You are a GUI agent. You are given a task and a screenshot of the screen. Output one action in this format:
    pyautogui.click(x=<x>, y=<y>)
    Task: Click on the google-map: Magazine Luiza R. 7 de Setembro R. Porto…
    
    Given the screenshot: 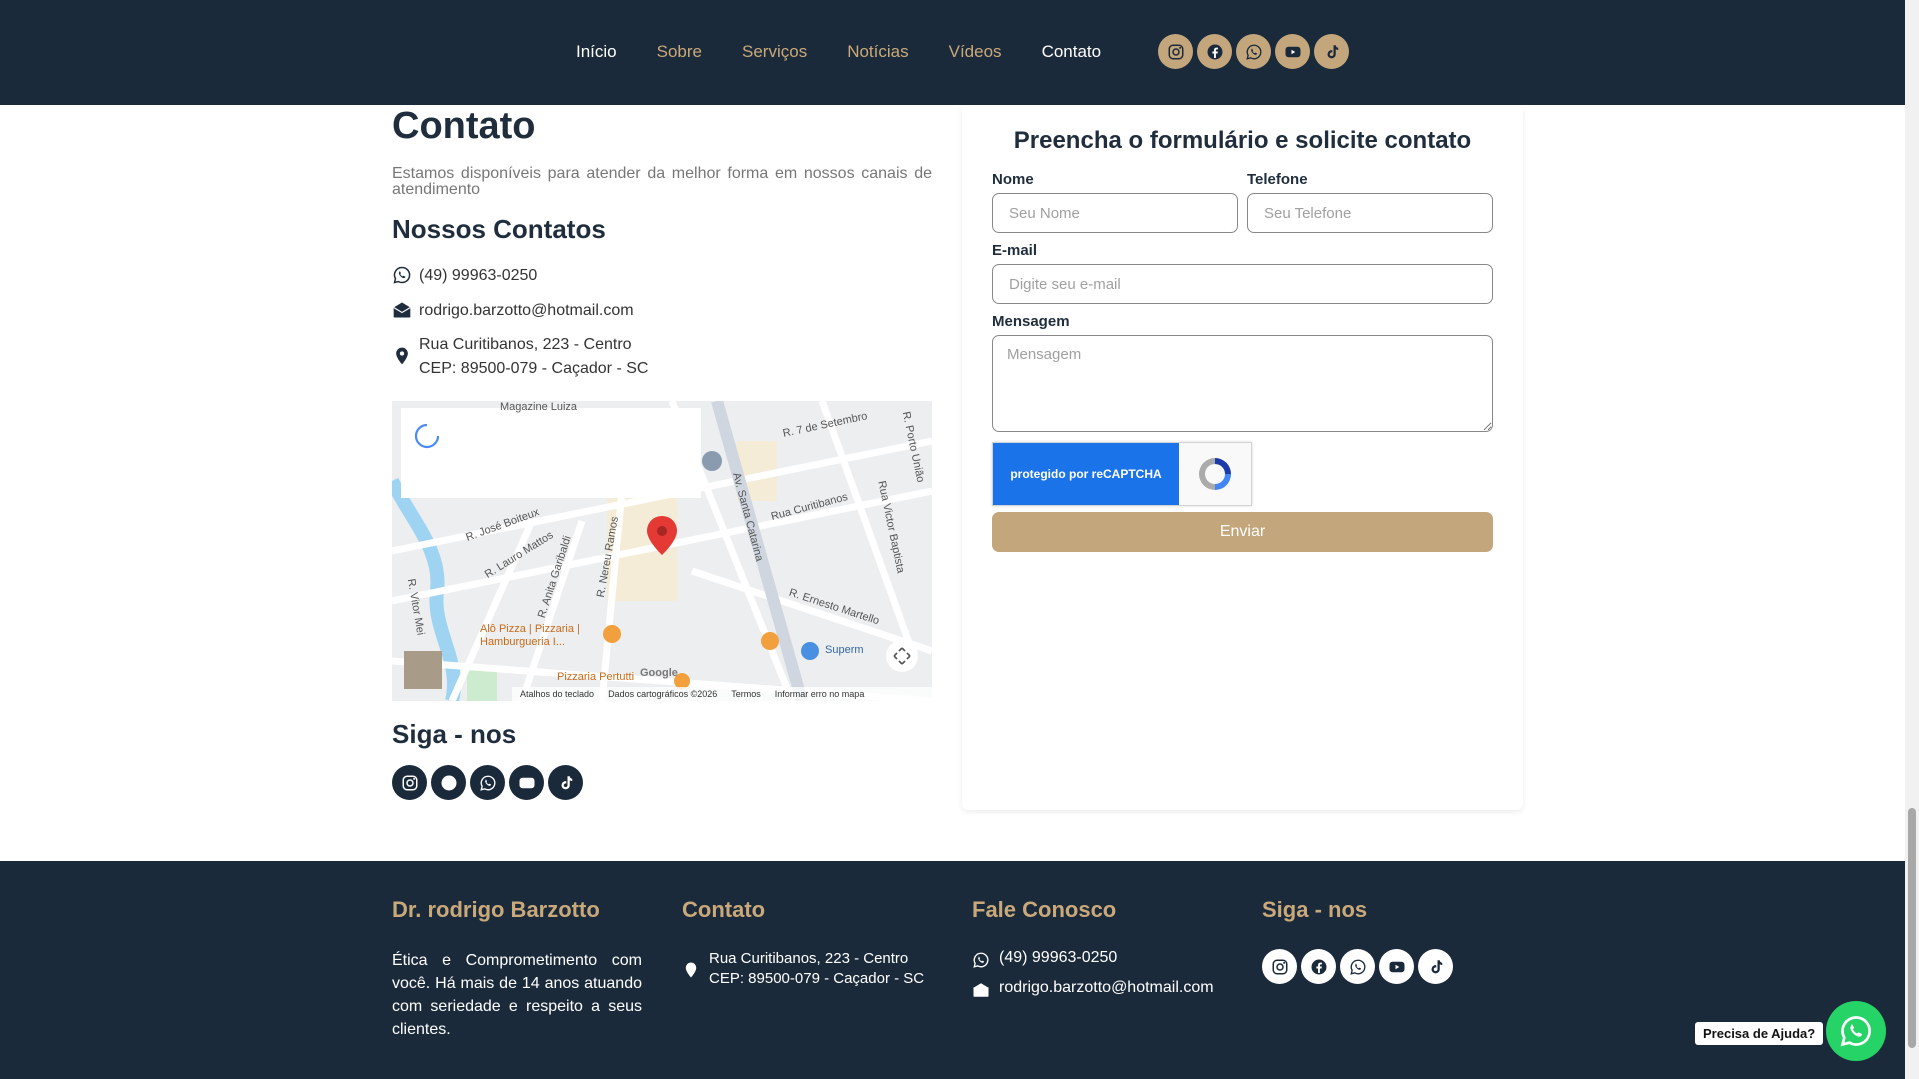 What is the action you would take?
    pyautogui.click(x=662, y=551)
    